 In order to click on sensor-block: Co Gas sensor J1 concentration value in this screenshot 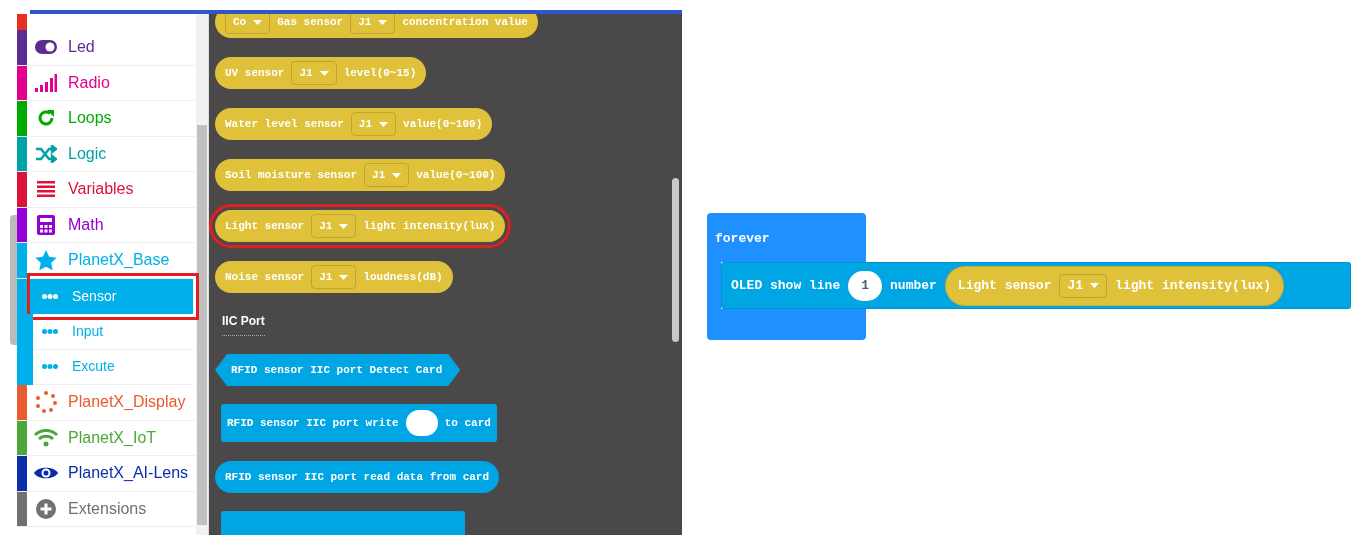, I will do `click(376, 26)`.